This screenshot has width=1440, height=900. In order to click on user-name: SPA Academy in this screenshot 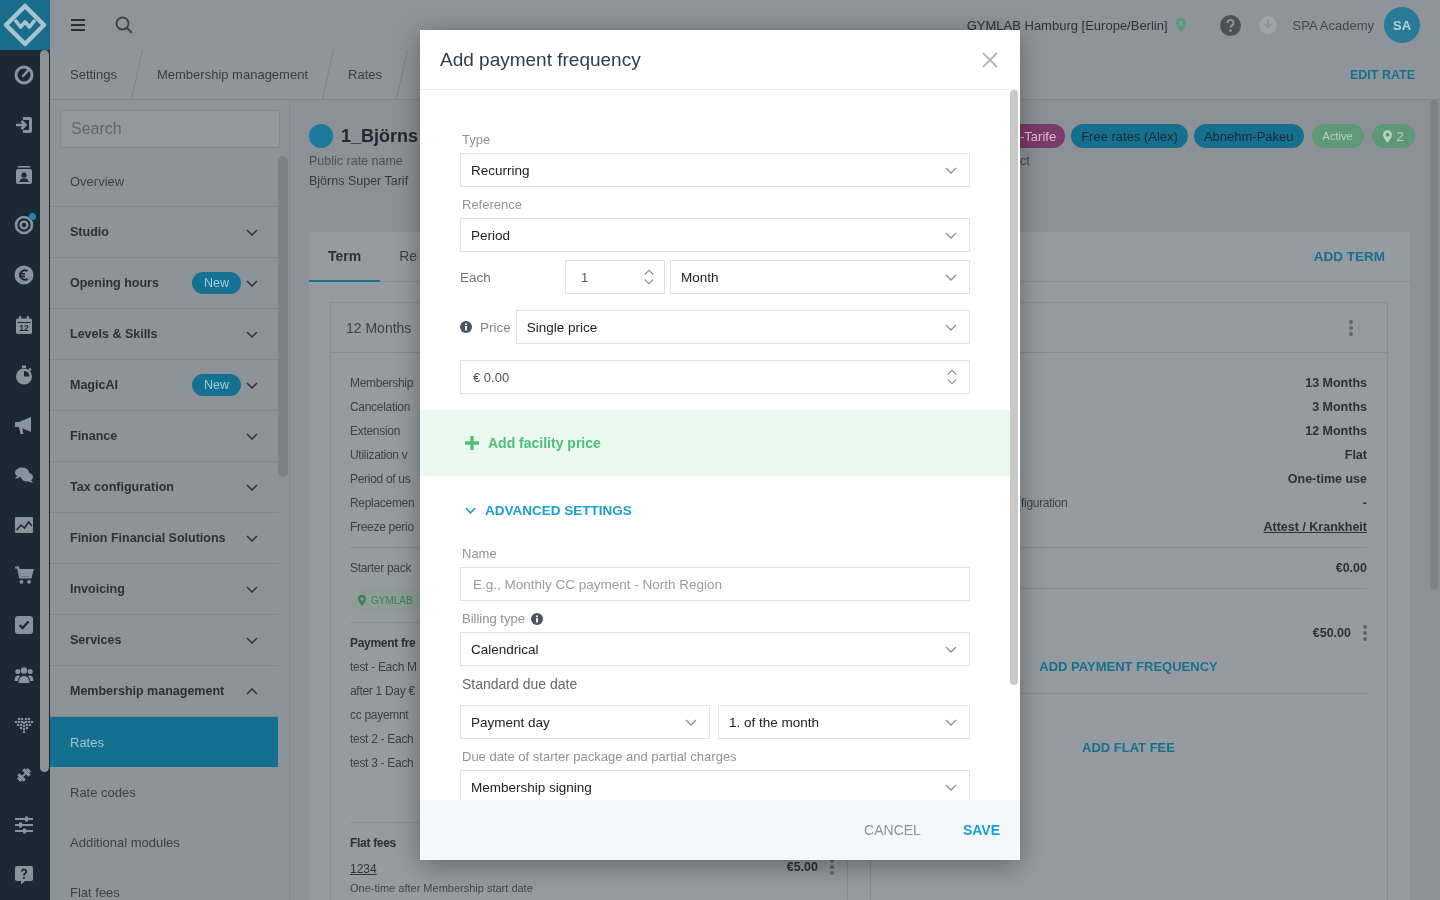, I will do `click(1333, 25)`.